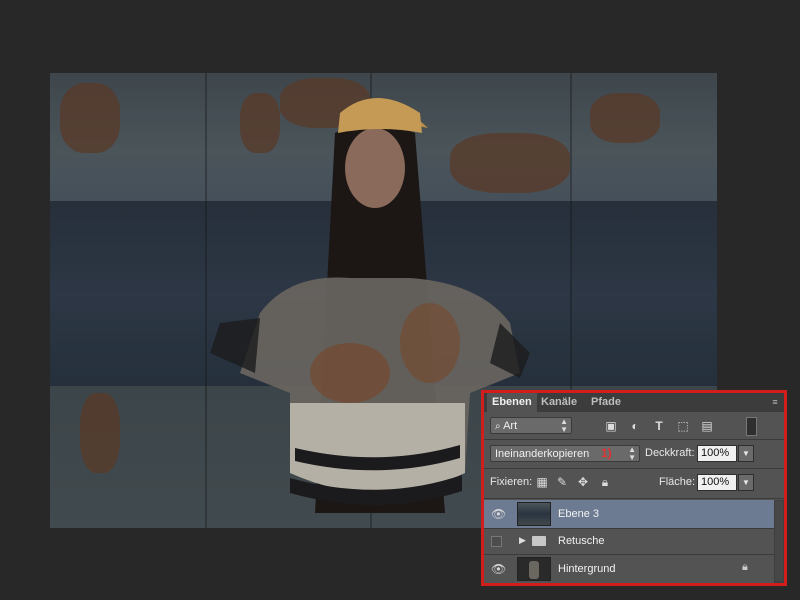 This screenshot has height=600, width=800. I want to click on layer-name: Hintergrund, so click(586, 569).